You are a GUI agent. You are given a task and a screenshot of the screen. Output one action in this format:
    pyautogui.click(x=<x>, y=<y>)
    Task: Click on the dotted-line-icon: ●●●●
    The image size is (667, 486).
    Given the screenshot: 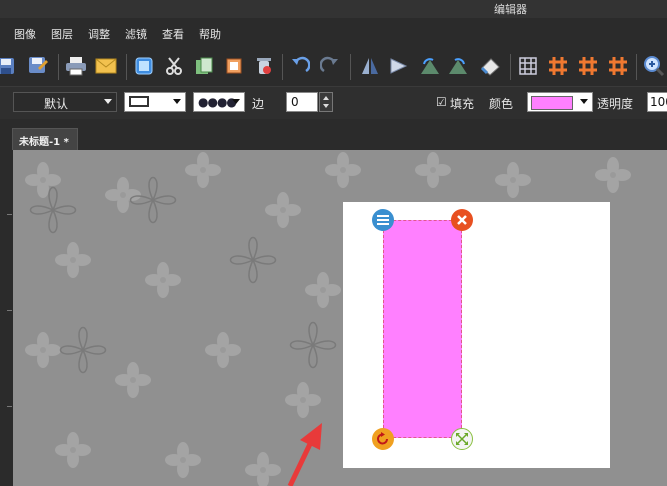 What is the action you would take?
    pyautogui.click(x=217, y=102)
    